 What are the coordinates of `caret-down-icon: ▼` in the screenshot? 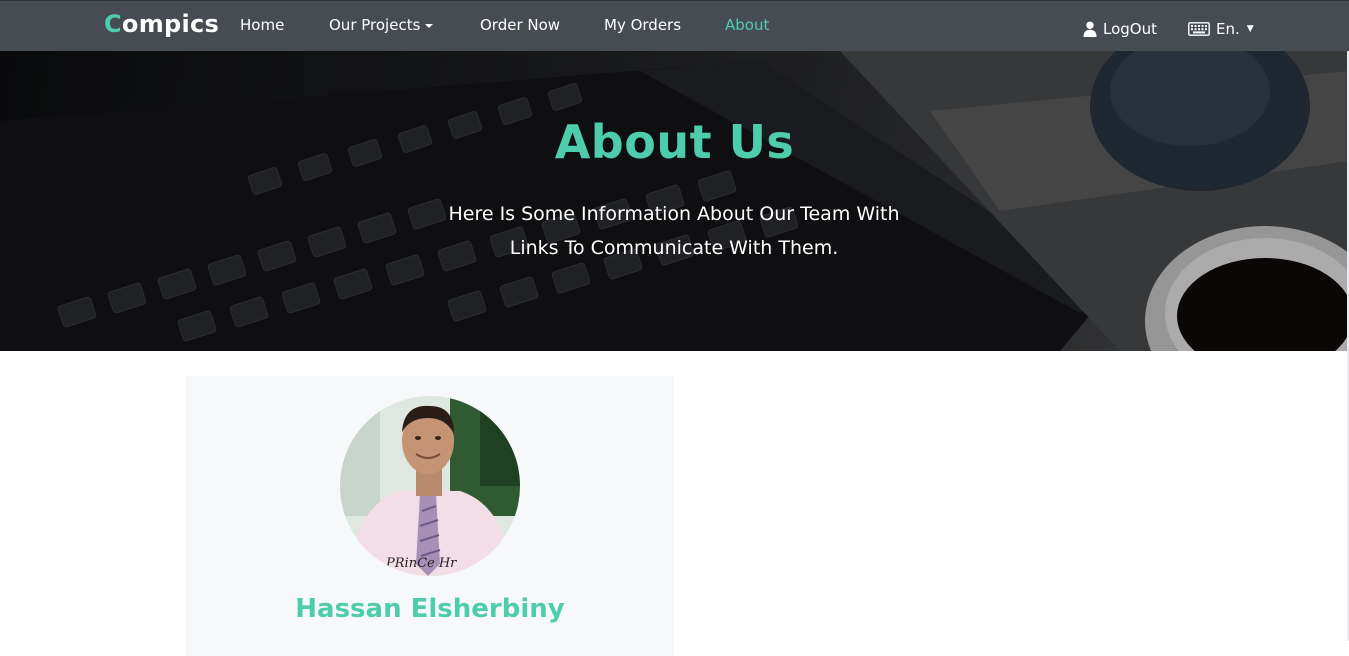 It's located at (1250, 29).